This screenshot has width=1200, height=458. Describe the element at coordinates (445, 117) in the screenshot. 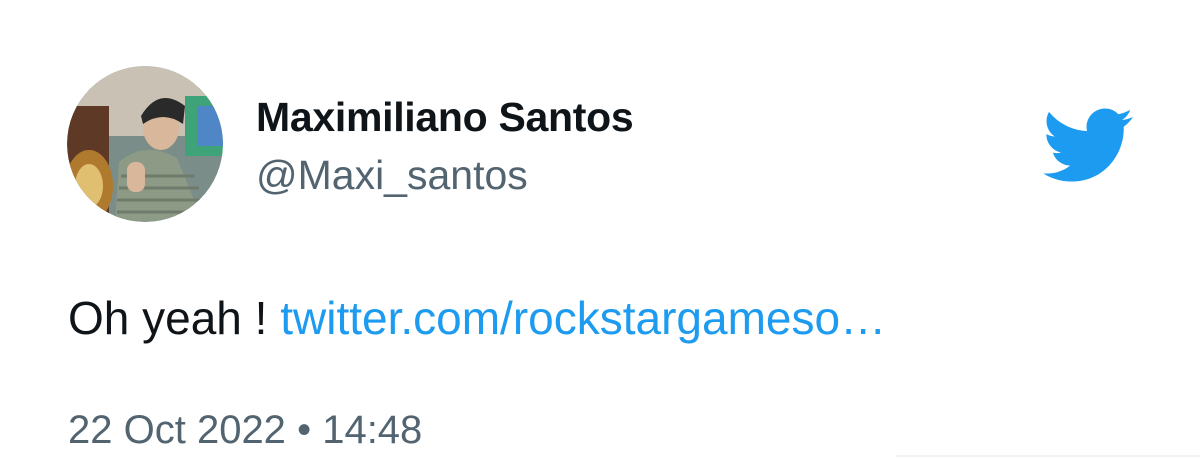

I see `author-display-name: Maximiliano Santos` at that location.